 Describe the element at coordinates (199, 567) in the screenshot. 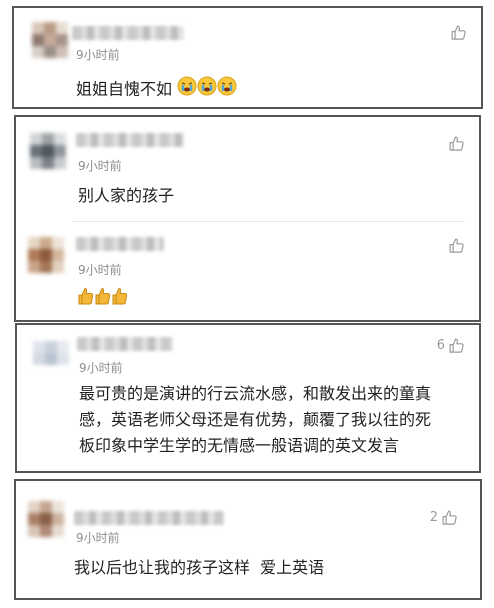

I see `comment-text: 我以后也让我的孩子这样 爱上英语` at that location.